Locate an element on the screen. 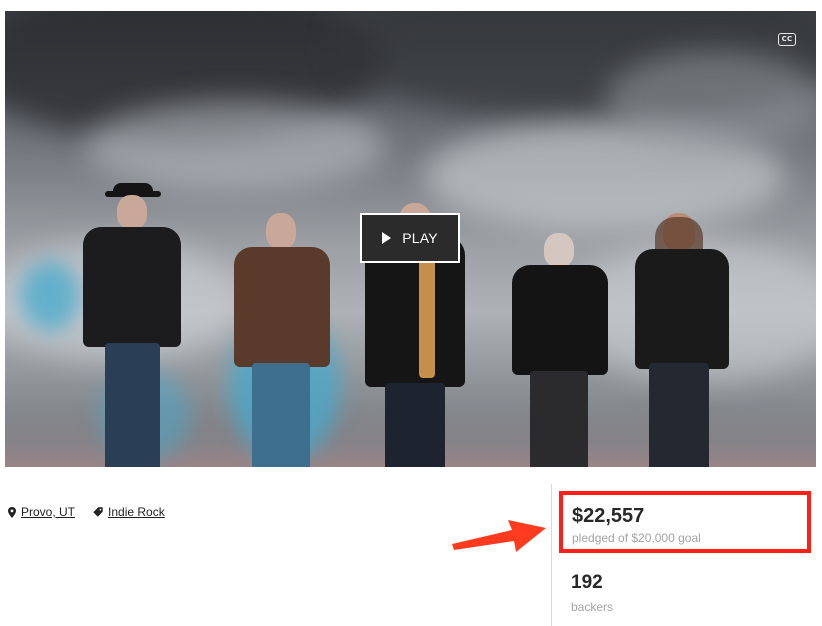 This screenshot has height=626, width=822. backers-count: 192 is located at coordinates (587, 582).